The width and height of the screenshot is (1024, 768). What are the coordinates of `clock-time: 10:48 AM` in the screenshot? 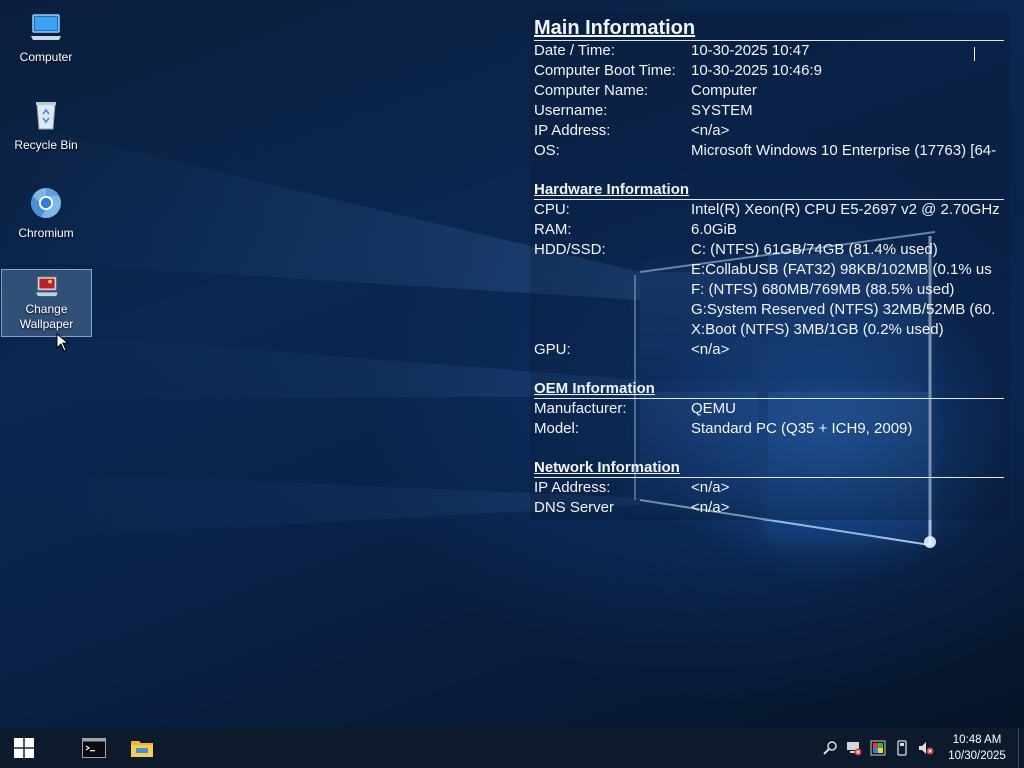 It's located at (977, 740).